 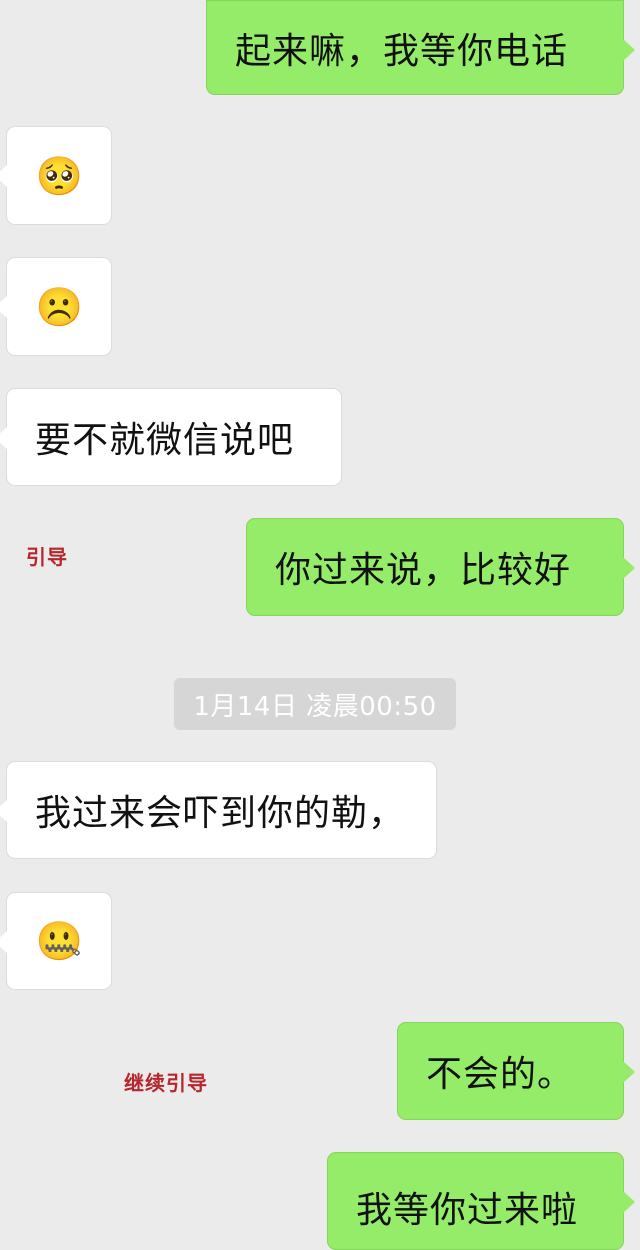 What do you see at coordinates (220, 813) in the screenshot?
I see `message-text: 我过来会吓到你的勒，` at bounding box center [220, 813].